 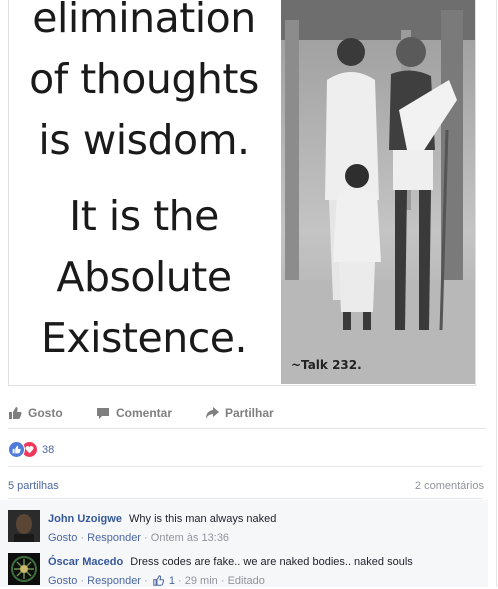 I want to click on comment-author: Óscar Macedo, so click(x=85, y=562).